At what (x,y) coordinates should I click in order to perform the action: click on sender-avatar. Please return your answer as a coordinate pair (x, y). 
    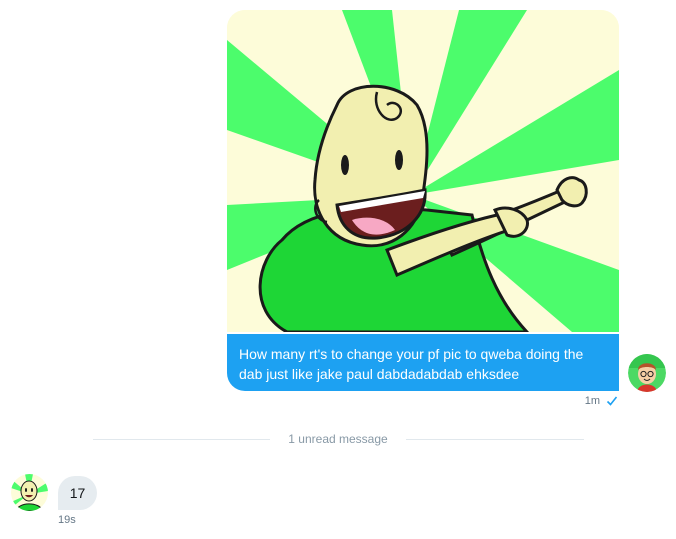
    Looking at the image, I should click on (29, 492).